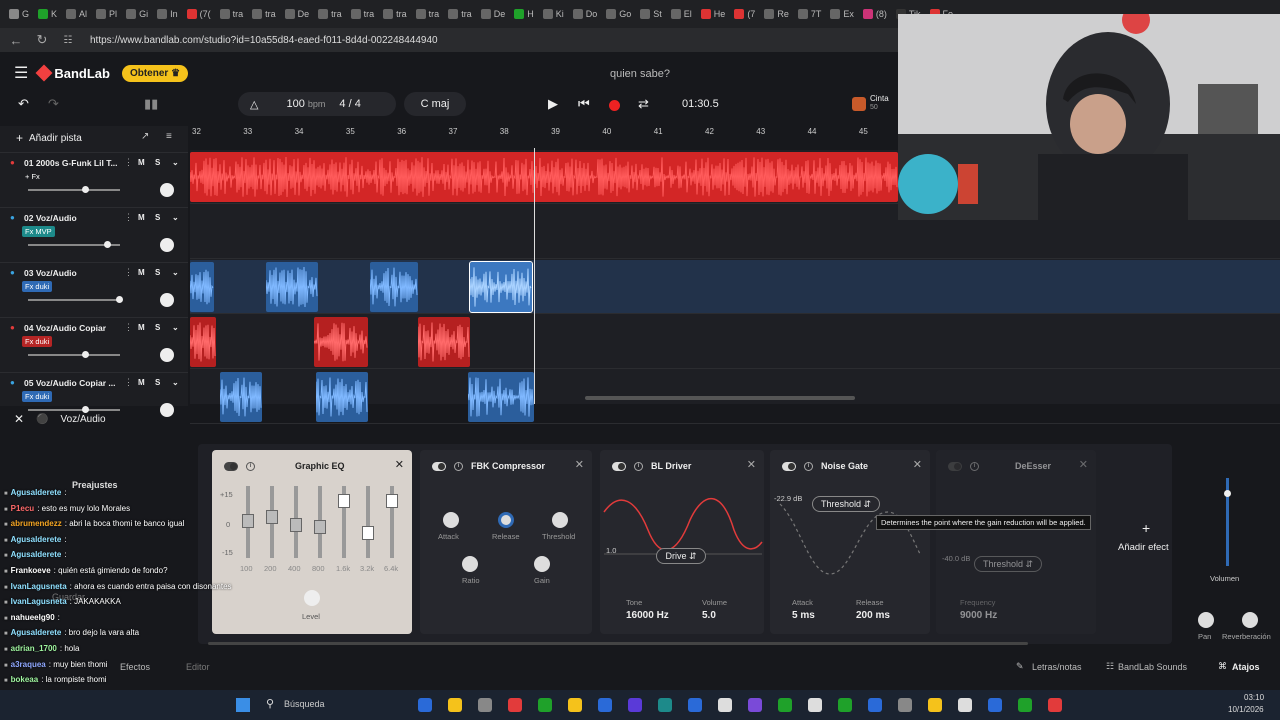 Image resolution: width=1280 pixels, height=720 pixels. Describe the element at coordinates (1246, 667) in the screenshot. I see `shortcuts-button: Atajos` at that location.